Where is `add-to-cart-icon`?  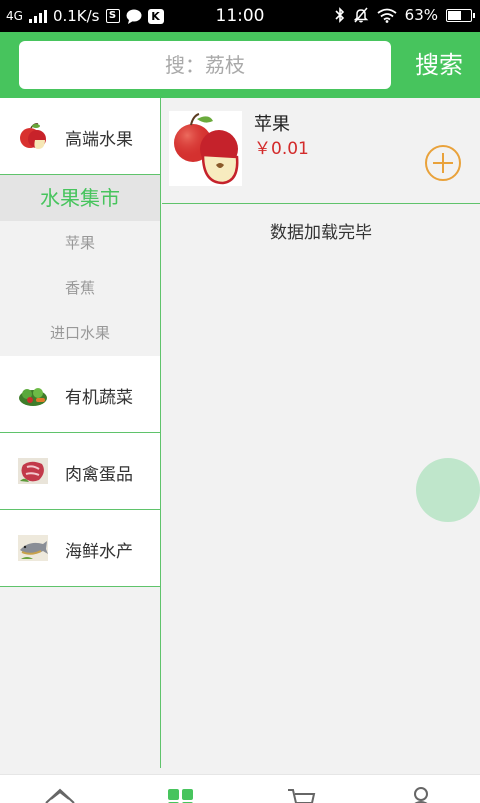 add-to-cart-icon is located at coordinates (443, 163).